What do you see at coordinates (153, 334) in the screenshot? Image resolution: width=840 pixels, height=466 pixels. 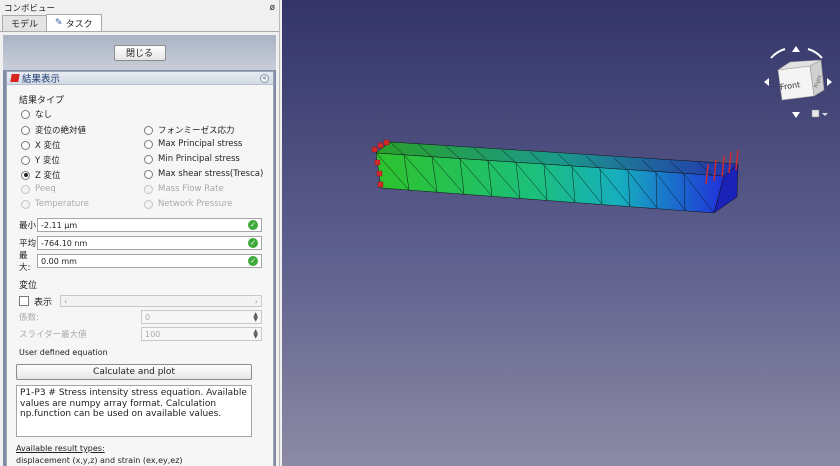 I see `slider-max-value: 100` at bounding box center [153, 334].